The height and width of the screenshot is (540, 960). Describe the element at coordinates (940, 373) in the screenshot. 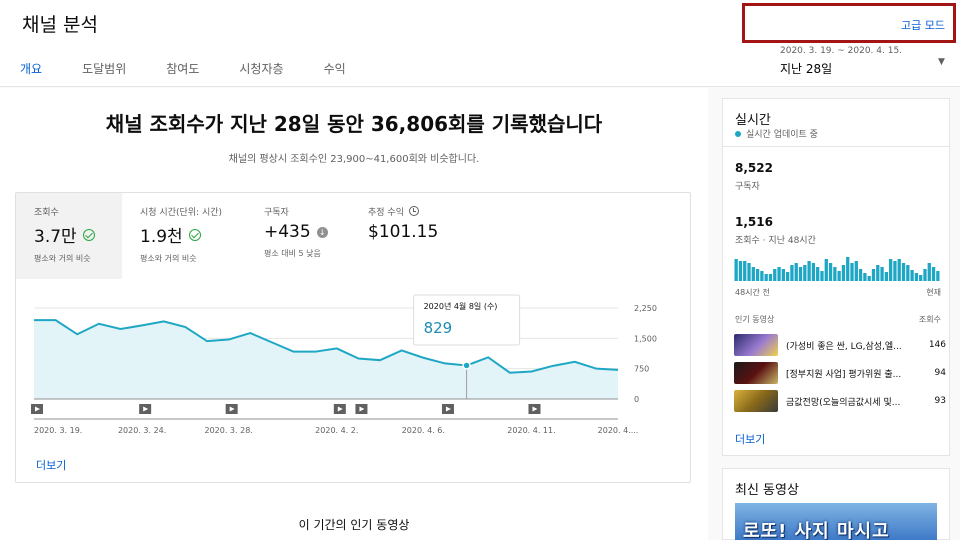

I see `video-views: 94` at that location.